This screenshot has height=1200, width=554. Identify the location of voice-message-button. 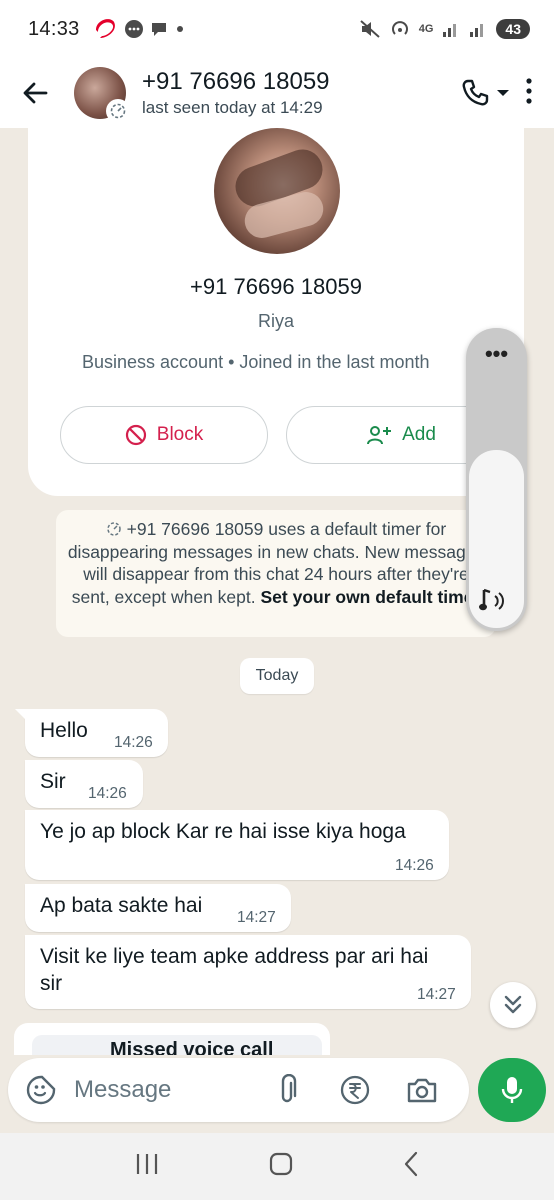
(512, 1090).